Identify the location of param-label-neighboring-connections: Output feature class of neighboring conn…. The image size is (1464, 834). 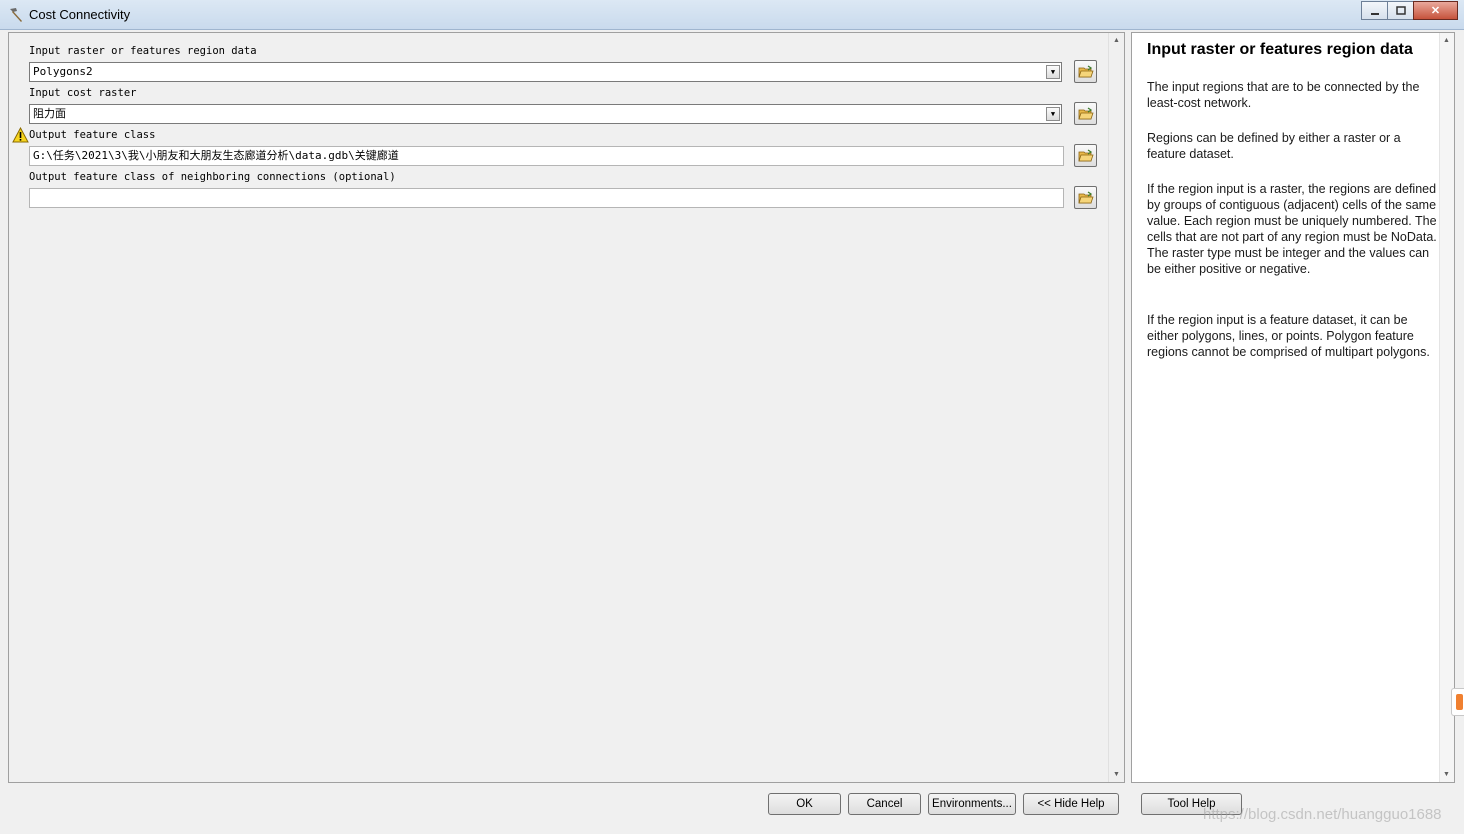
(212, 177).